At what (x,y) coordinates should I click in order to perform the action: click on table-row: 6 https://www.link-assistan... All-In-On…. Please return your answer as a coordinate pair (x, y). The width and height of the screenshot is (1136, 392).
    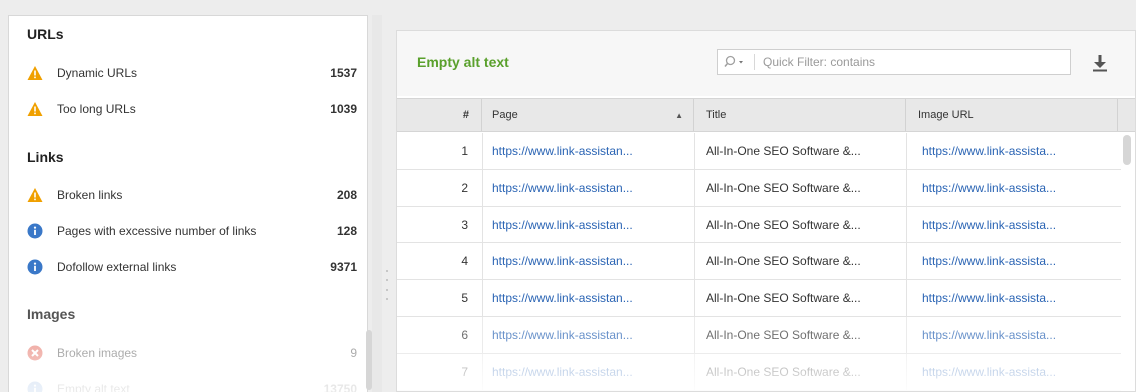
    Looking at the image, I should click on (759, 335).